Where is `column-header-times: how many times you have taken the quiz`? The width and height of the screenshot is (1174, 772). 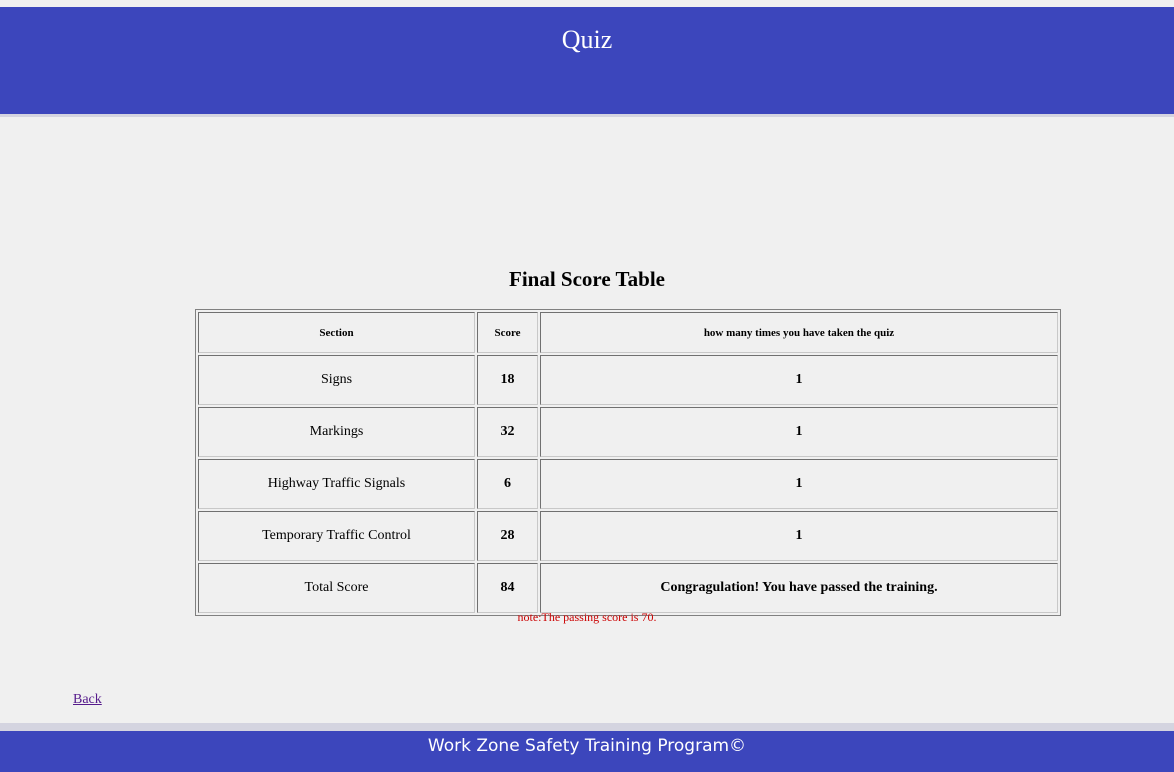
column-header-times: how many times you have taken the quiz is located at coordinates (799, 332).